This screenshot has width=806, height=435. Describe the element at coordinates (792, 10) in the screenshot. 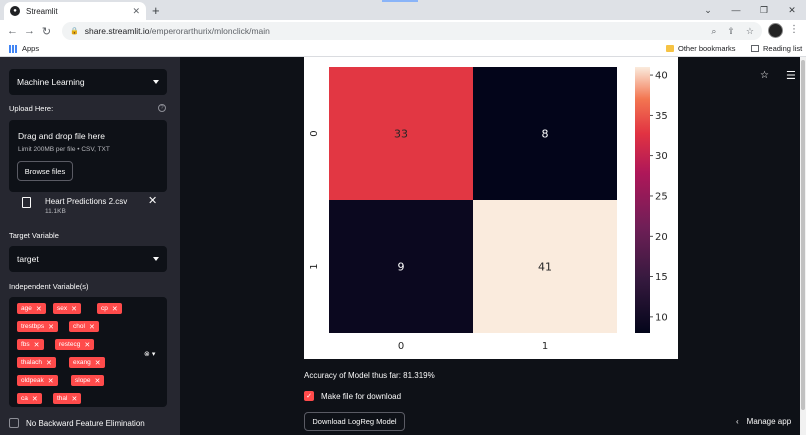

I see `close-window-icon: ✕` at that location.